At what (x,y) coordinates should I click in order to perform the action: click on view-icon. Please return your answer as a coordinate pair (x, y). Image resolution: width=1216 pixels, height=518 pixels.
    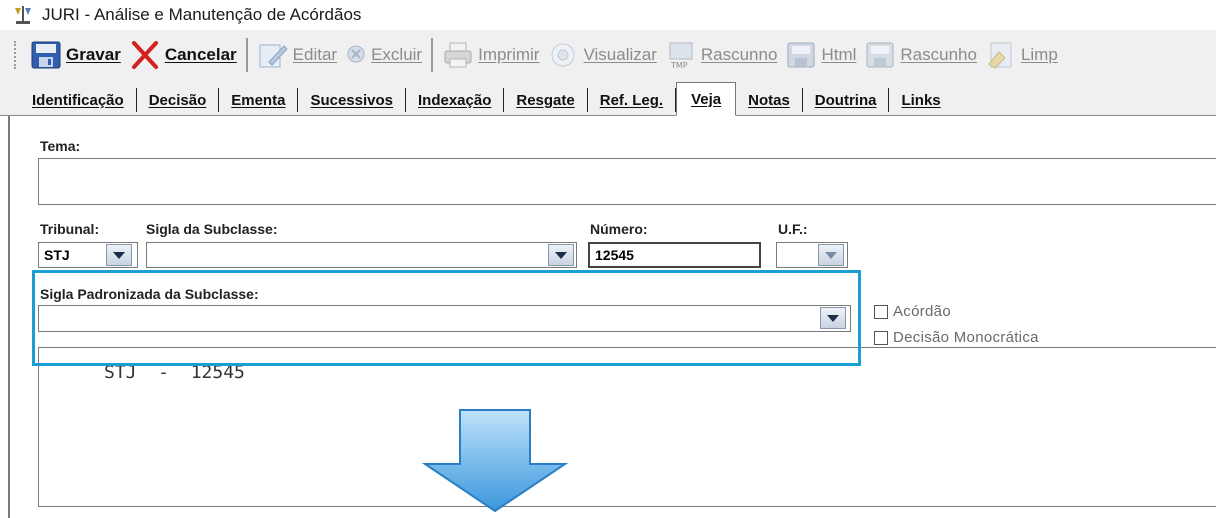
    Looking at the image, I should click on (563, 55).